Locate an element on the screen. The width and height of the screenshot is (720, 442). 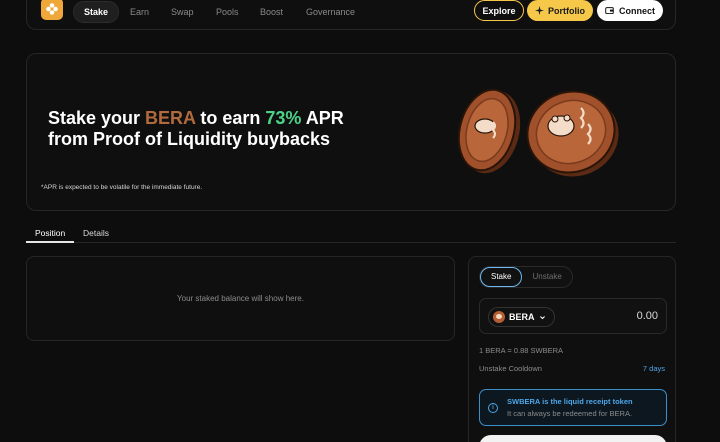
token-selector: BERA is located at coordinates (521, 317).